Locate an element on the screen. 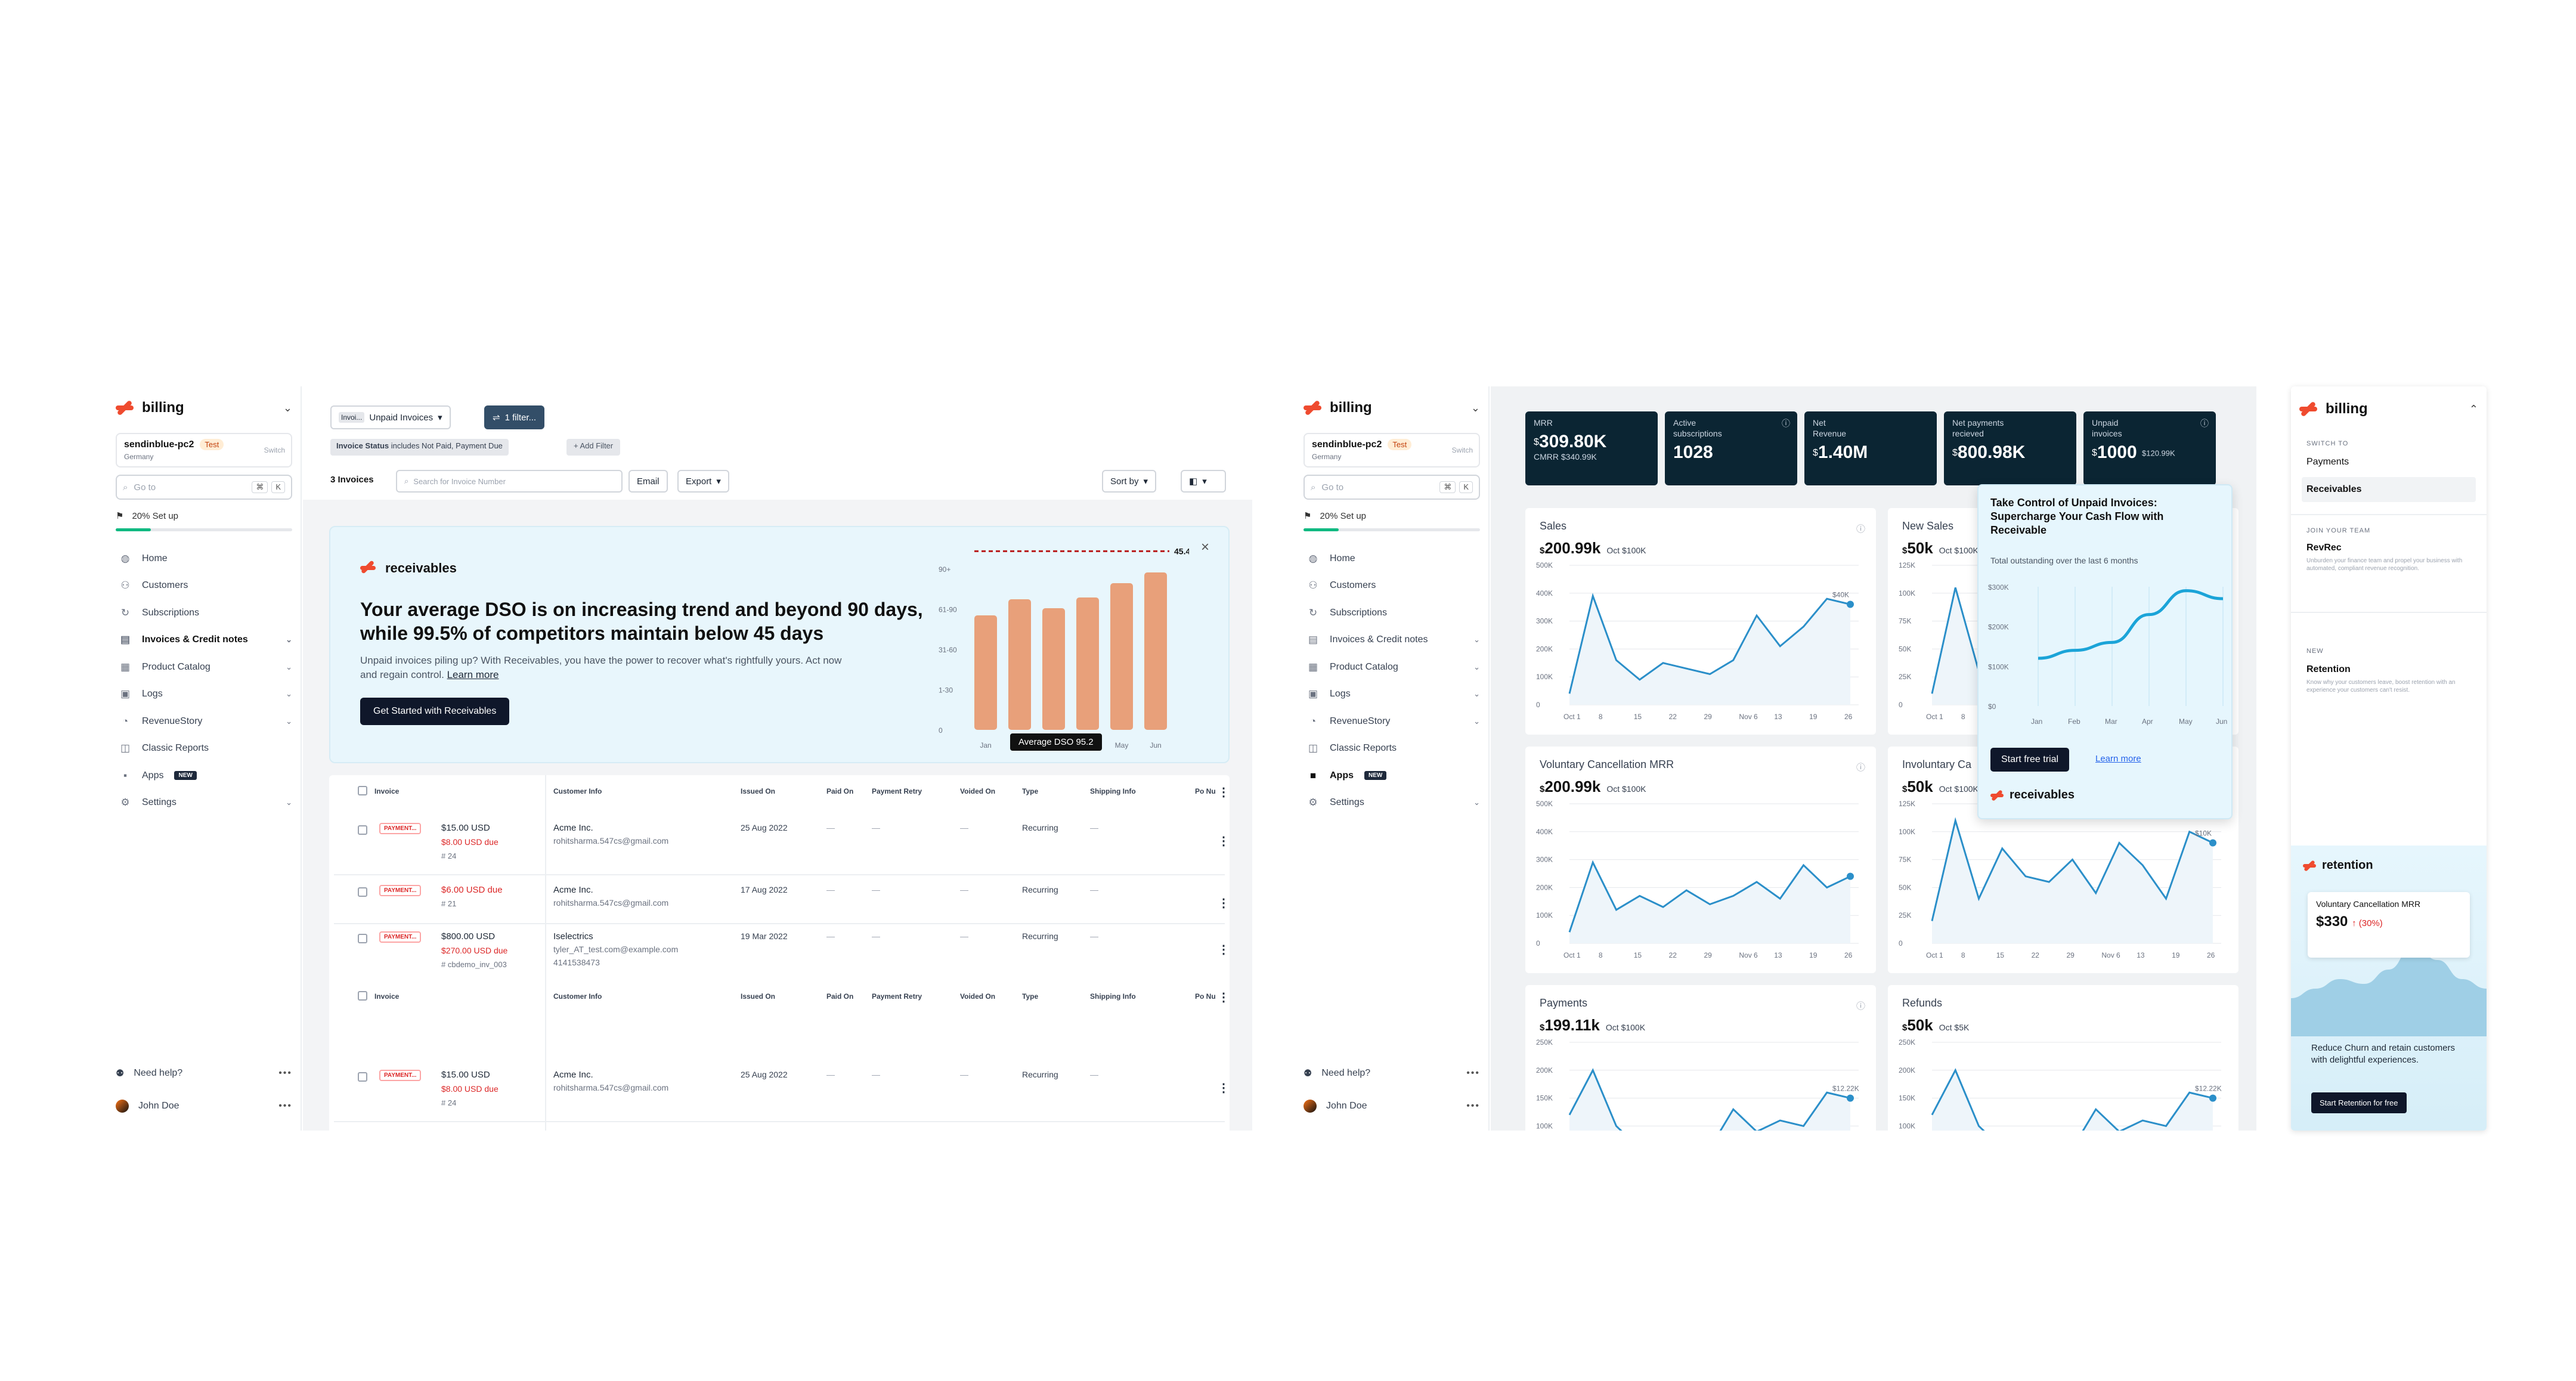 This screenshot has width=2576, height=1381. need-help: ⚉ Need help? ••• is located at coordinates (1392, 1073).